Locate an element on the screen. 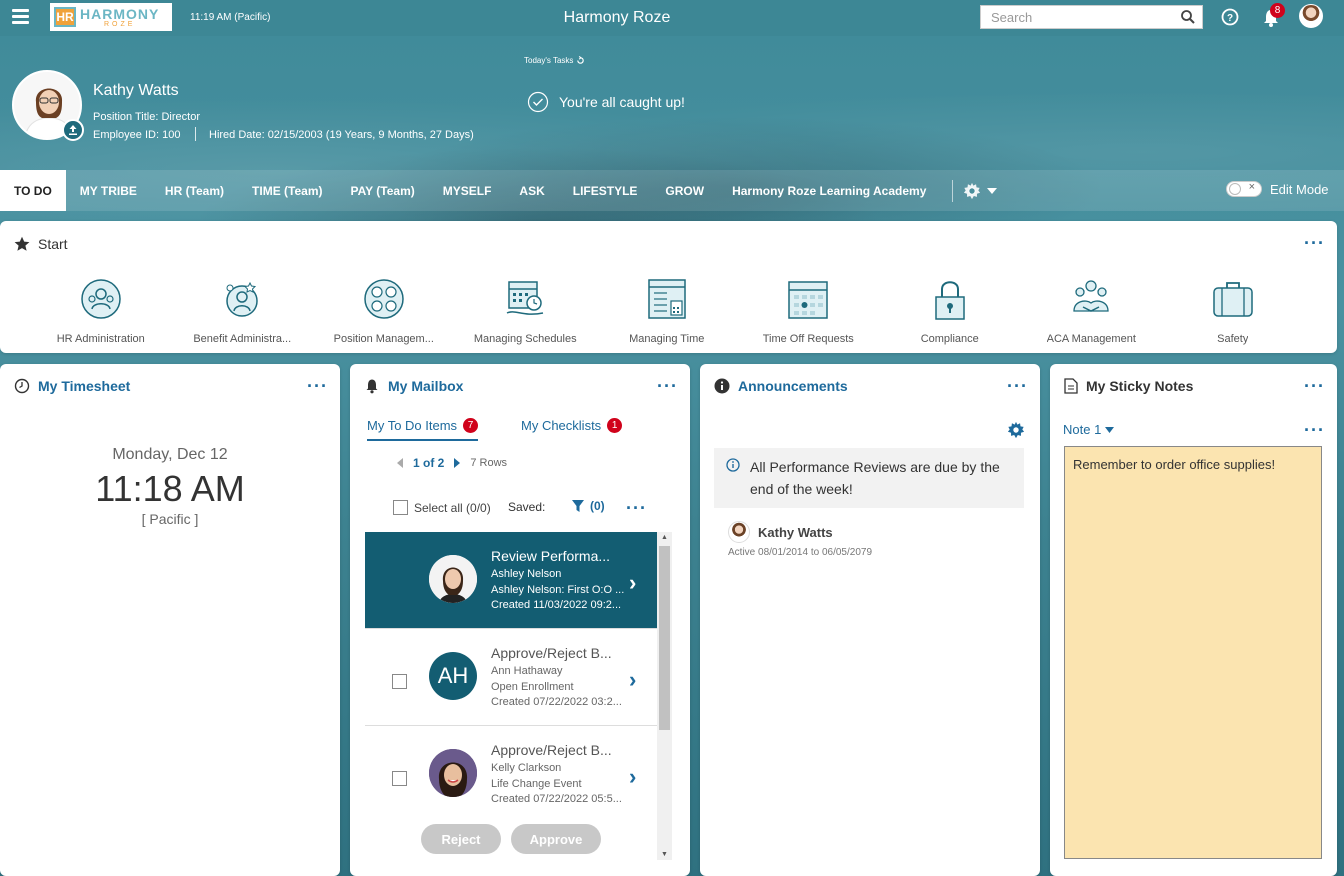 Image resolution: width=1344 pixels, height=876 pixels. bell-icon is located at coordinates (372, 386).